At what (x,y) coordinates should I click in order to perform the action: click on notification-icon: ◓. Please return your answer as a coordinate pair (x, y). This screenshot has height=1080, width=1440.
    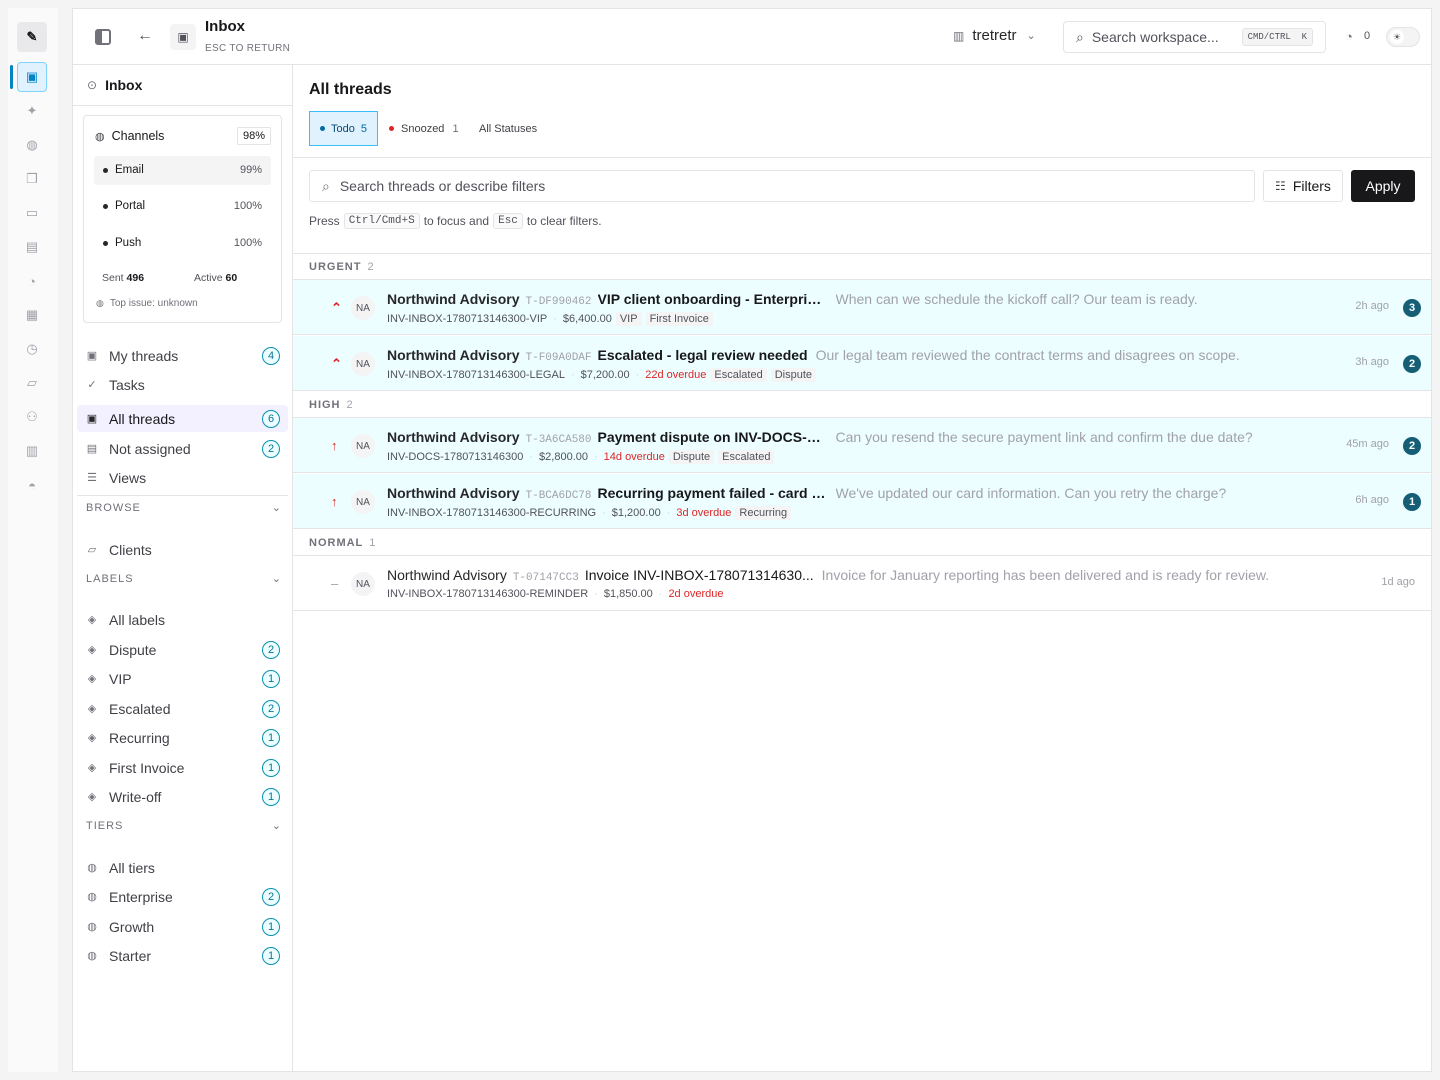
    Looking at the image, I should click on (32, 485).